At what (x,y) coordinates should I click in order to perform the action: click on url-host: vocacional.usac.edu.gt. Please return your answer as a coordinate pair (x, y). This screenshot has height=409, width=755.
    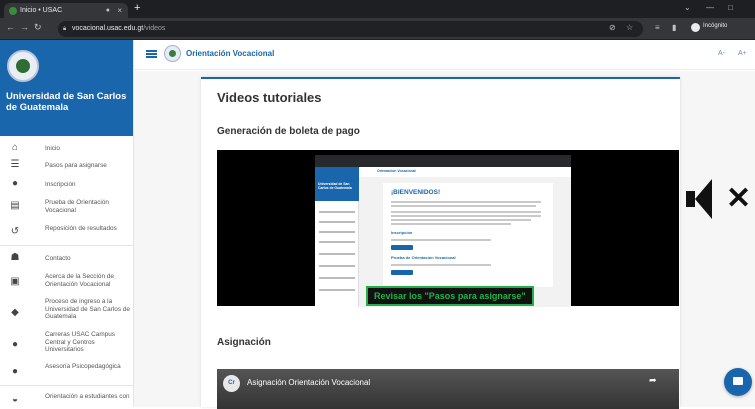
    Looking at the image, I should click on (108, 28).